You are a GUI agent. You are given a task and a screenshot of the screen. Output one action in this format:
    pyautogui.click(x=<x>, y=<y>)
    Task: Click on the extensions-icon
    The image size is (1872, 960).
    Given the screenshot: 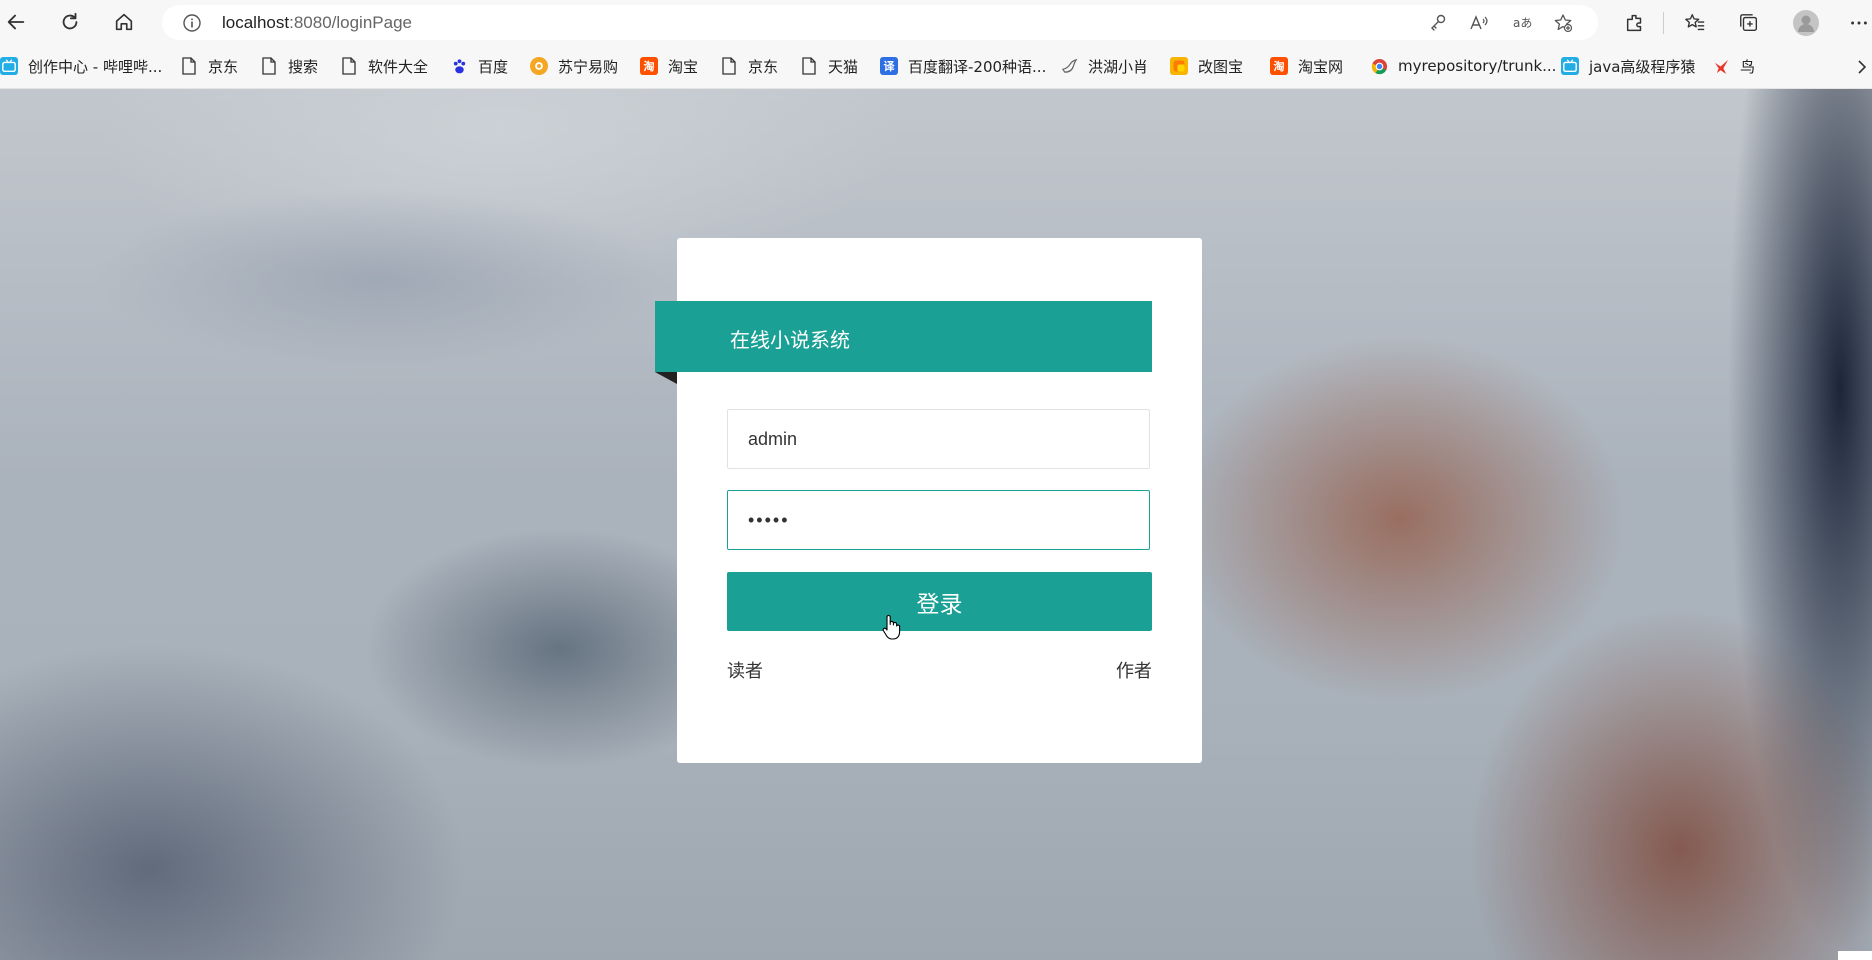 What is the action you would take?
    pyautogui.click(x=1635, y=23)
    